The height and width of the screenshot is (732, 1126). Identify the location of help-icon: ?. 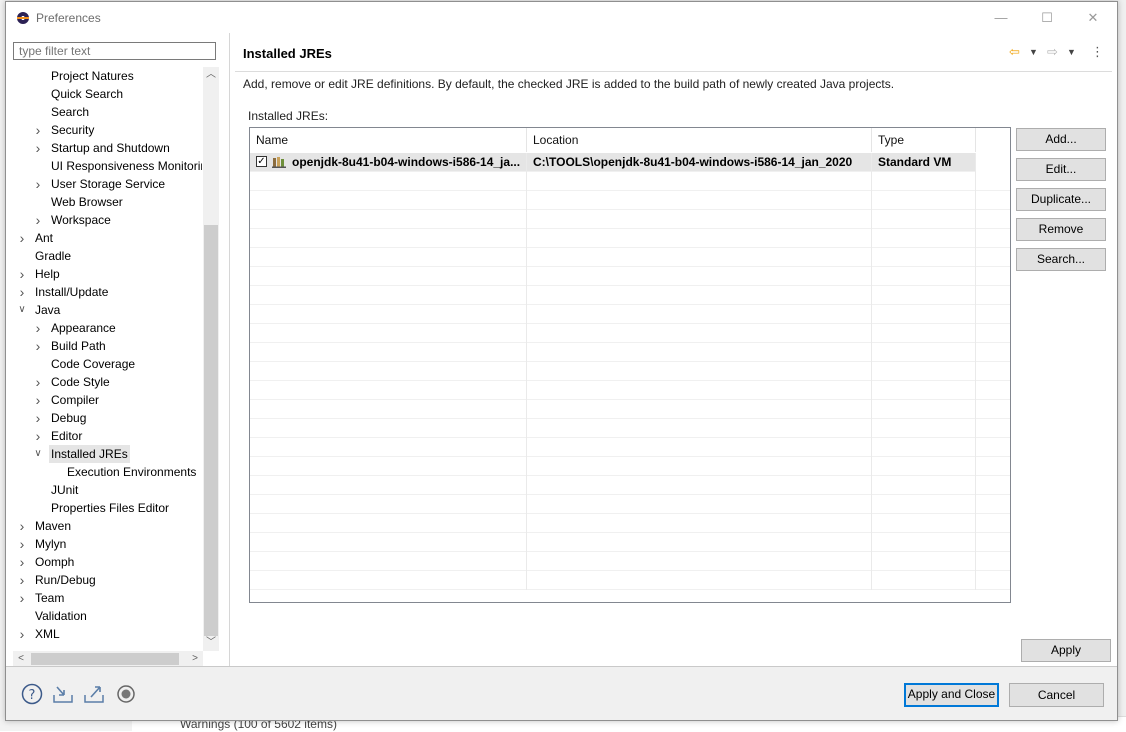
(32, 694).